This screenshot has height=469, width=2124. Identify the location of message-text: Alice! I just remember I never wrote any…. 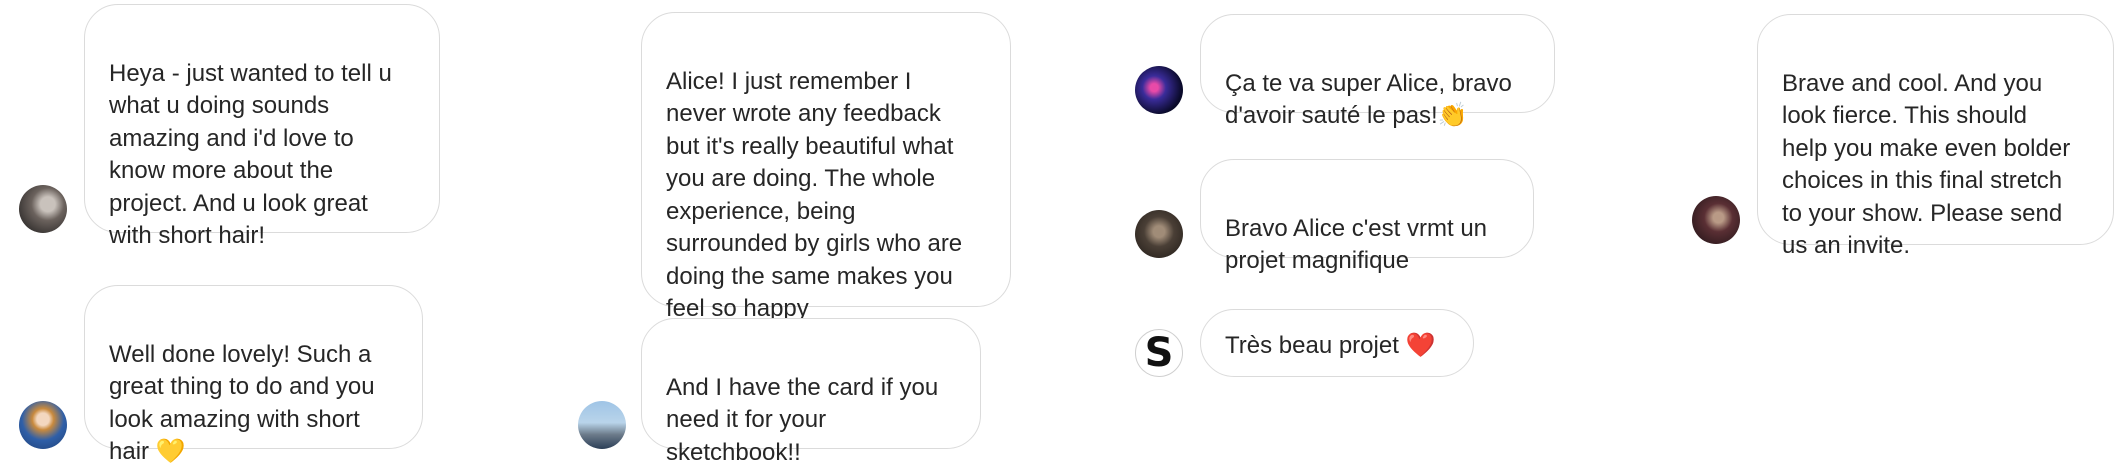
(814, 195).